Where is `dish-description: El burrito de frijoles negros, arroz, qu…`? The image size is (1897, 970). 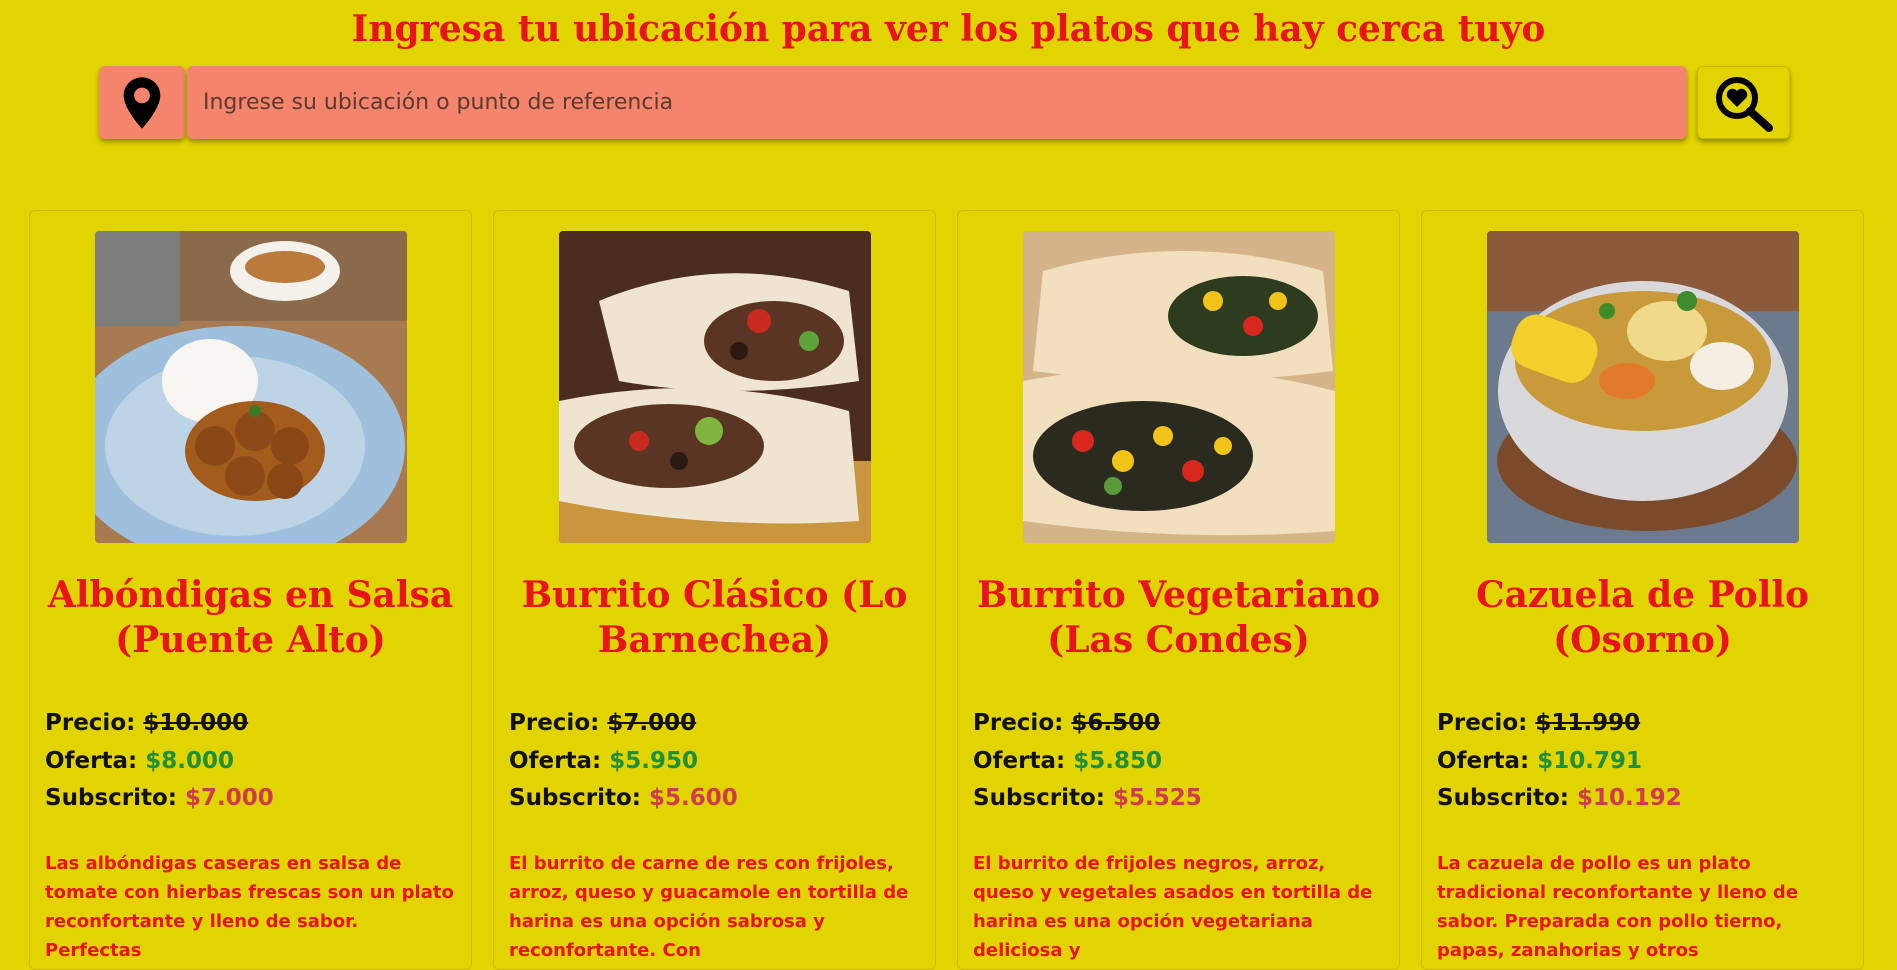 dish-description: El burrito de frijoles negros, arroz, qu… is located at coordinates (1173, 907).